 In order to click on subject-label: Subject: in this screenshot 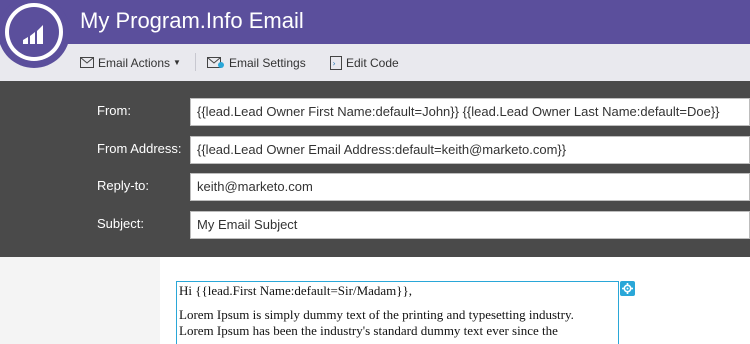, I will do `click(120, 223)`.